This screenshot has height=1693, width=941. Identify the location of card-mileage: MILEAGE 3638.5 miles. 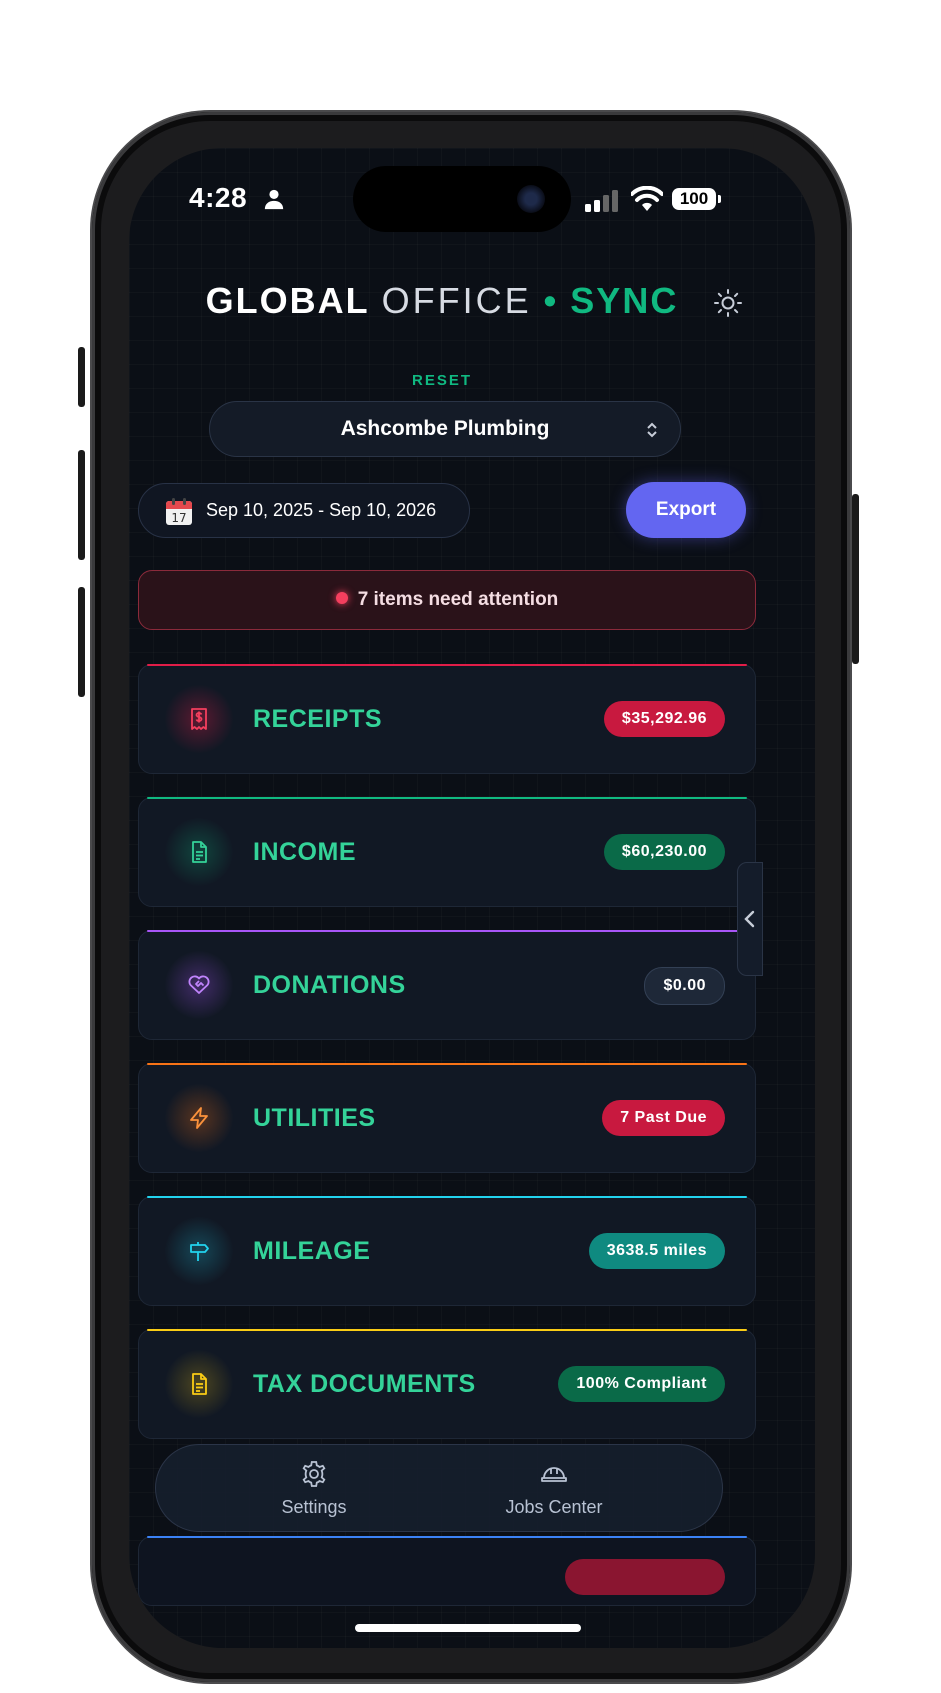
(447, 1251).